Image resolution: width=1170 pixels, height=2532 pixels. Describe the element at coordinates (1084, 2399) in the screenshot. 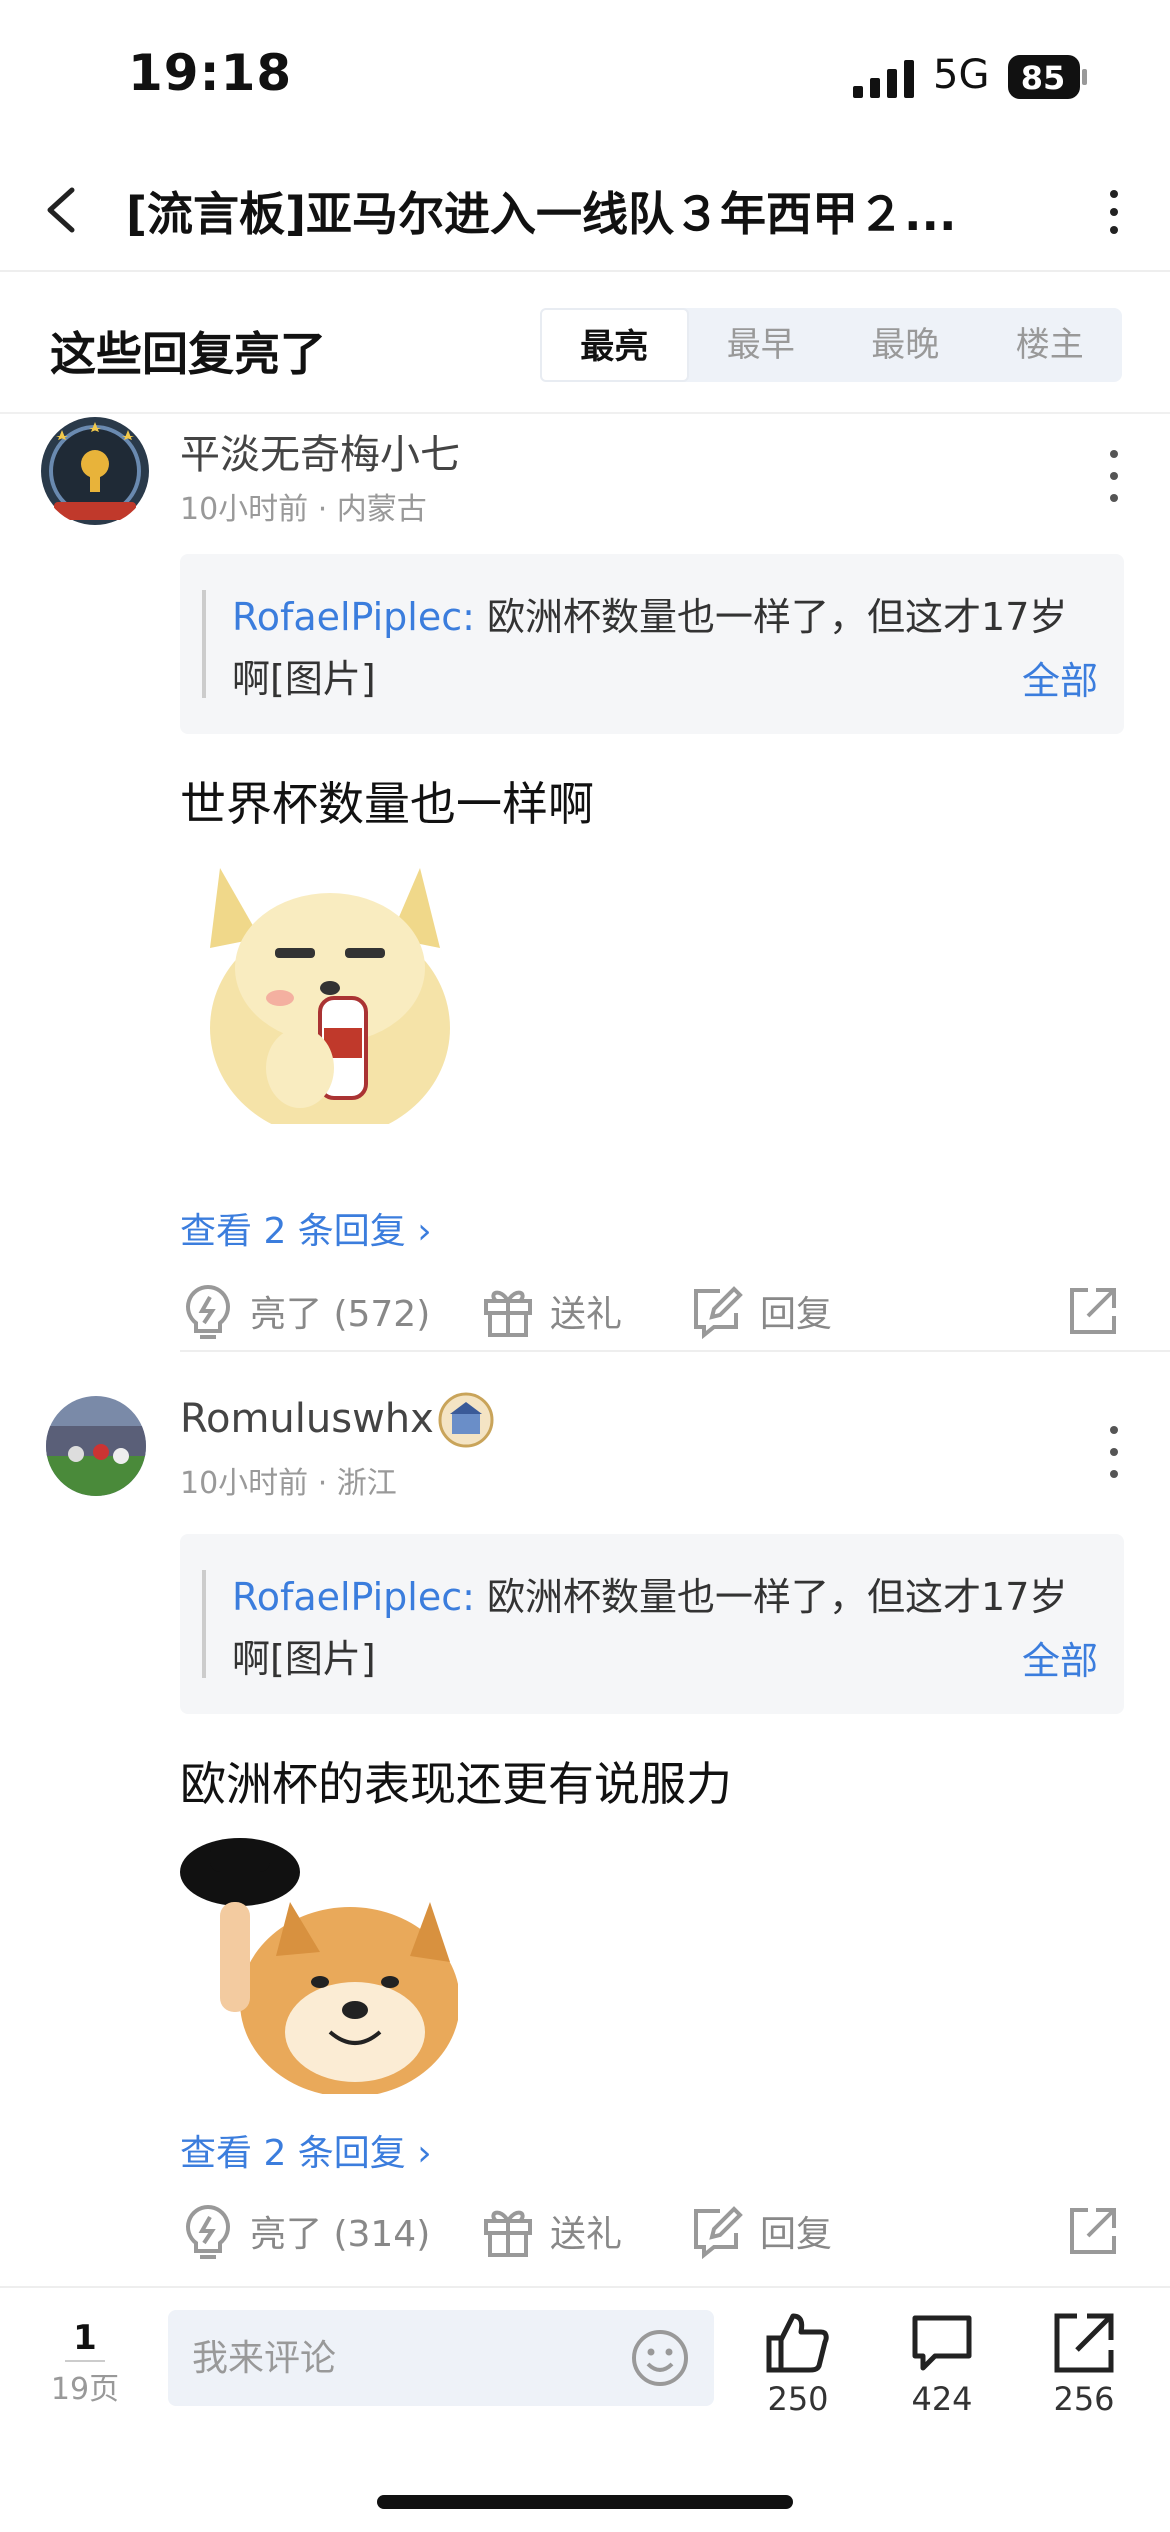

I see `share-count: 256` at that location.